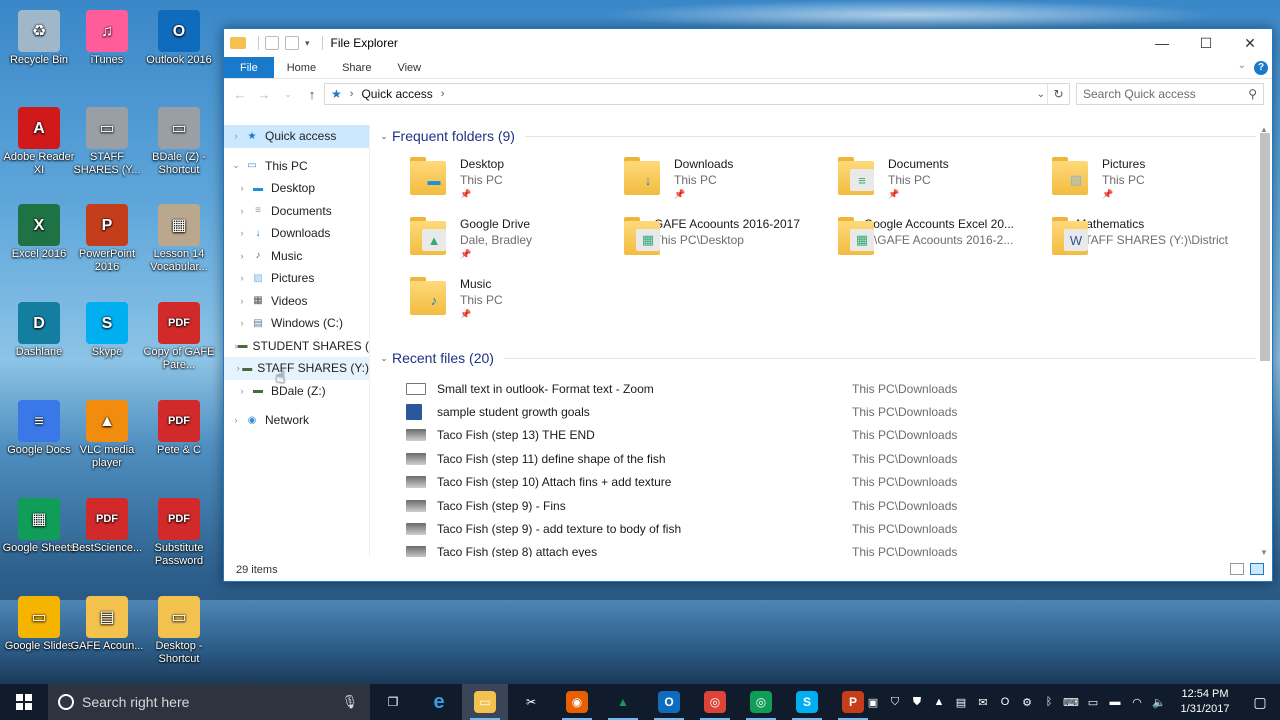 The width and height of the screenshot is (1280, 720). Describe the element at coordinates (485, 702) in the screenshot. I see `taskbar-app-file-explorer: ▭` at that location.